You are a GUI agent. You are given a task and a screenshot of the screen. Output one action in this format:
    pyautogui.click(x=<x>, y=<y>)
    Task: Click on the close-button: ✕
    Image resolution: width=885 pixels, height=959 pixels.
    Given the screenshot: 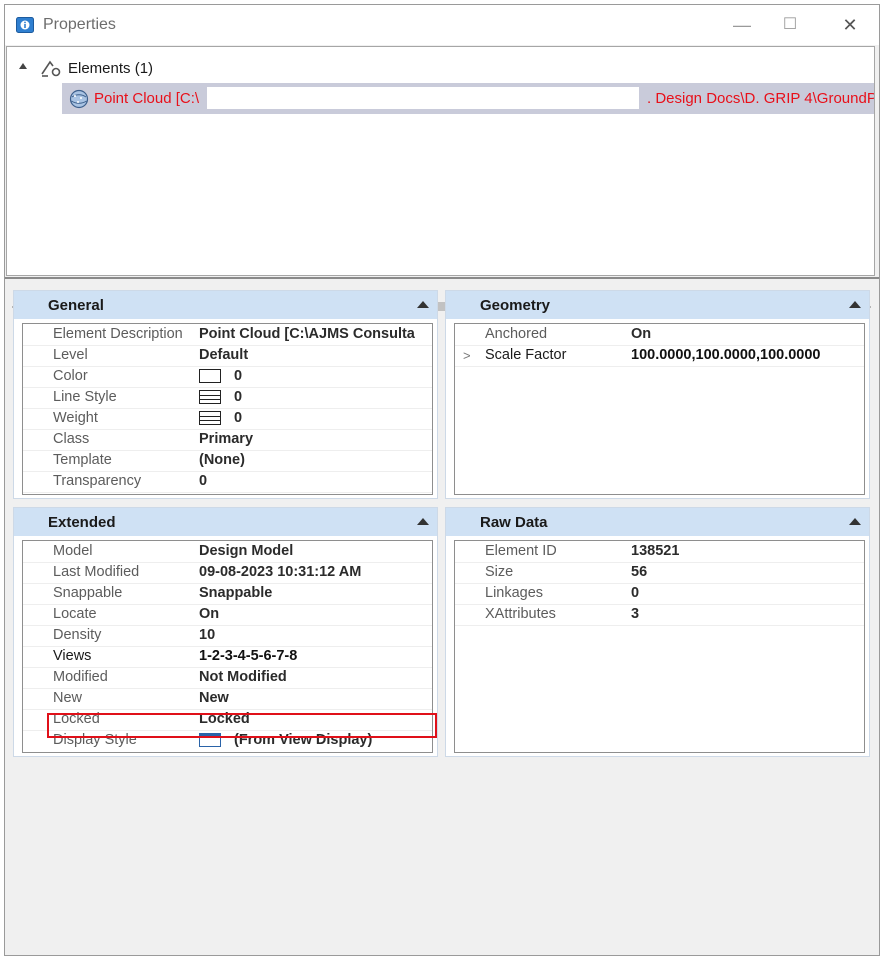 What is the action you would take?
    pyautogui.click(x=850, y=25)
    